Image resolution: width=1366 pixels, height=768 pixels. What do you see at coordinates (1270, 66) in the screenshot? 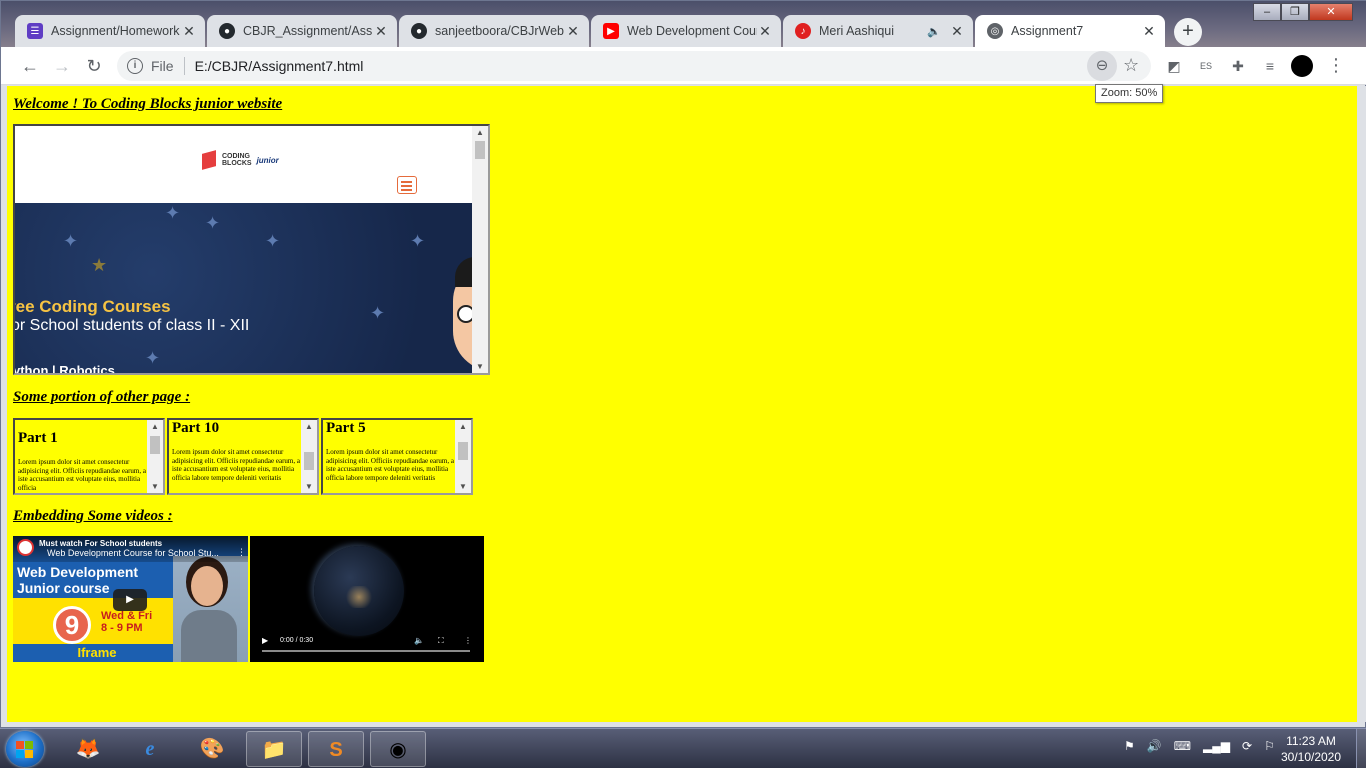
I see `media-queue-icon: ≡` at bounding box center [1270, 66].